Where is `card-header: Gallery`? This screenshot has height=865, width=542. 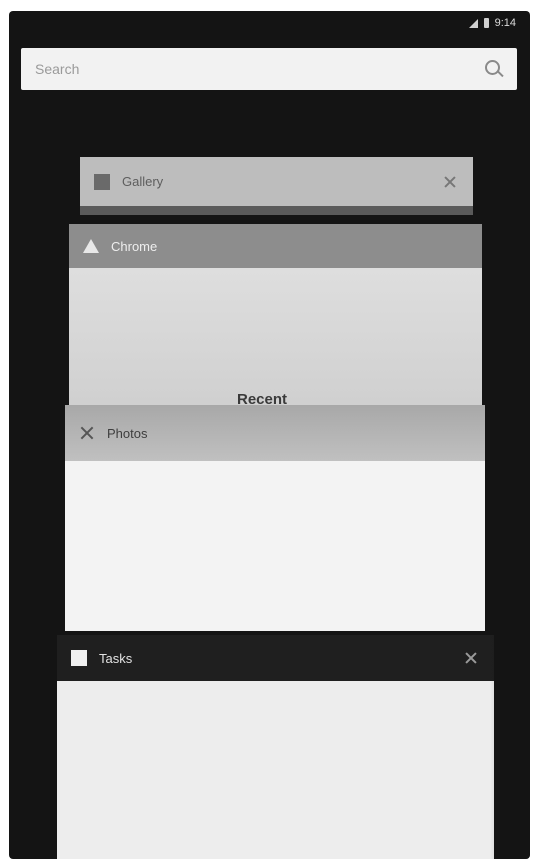
card-header: Gallery is located at coordinates (276, 181).